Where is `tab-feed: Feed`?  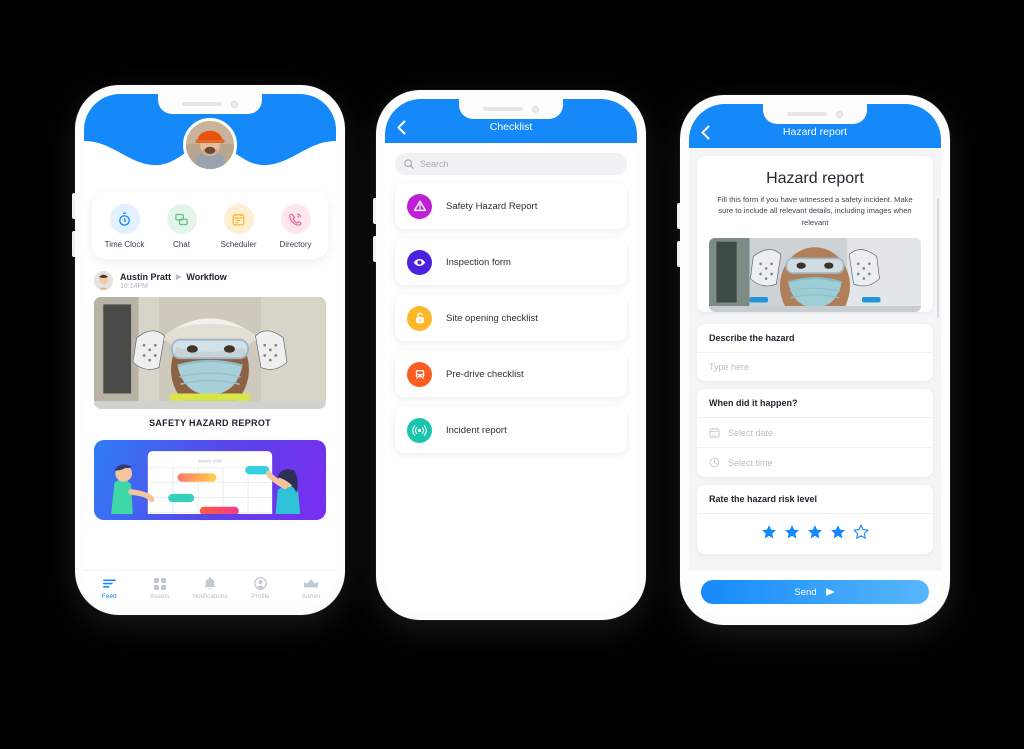
tab-feed: Feed is located at coordinates (109, 588).